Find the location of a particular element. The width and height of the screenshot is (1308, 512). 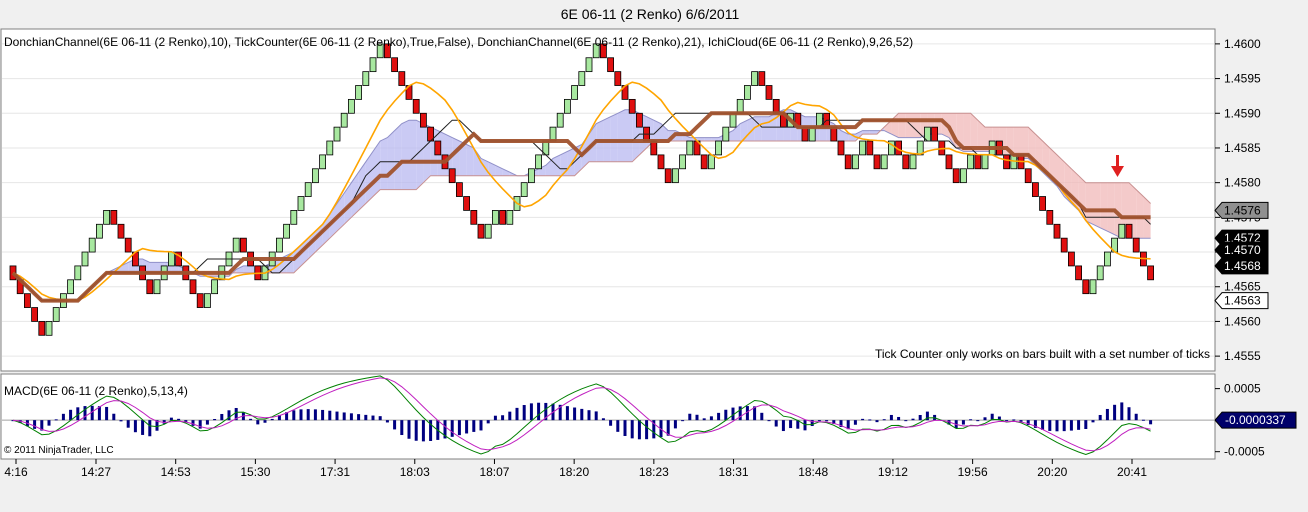

y-tick-label: 1.4585 is located at coordinates (1242, 148).